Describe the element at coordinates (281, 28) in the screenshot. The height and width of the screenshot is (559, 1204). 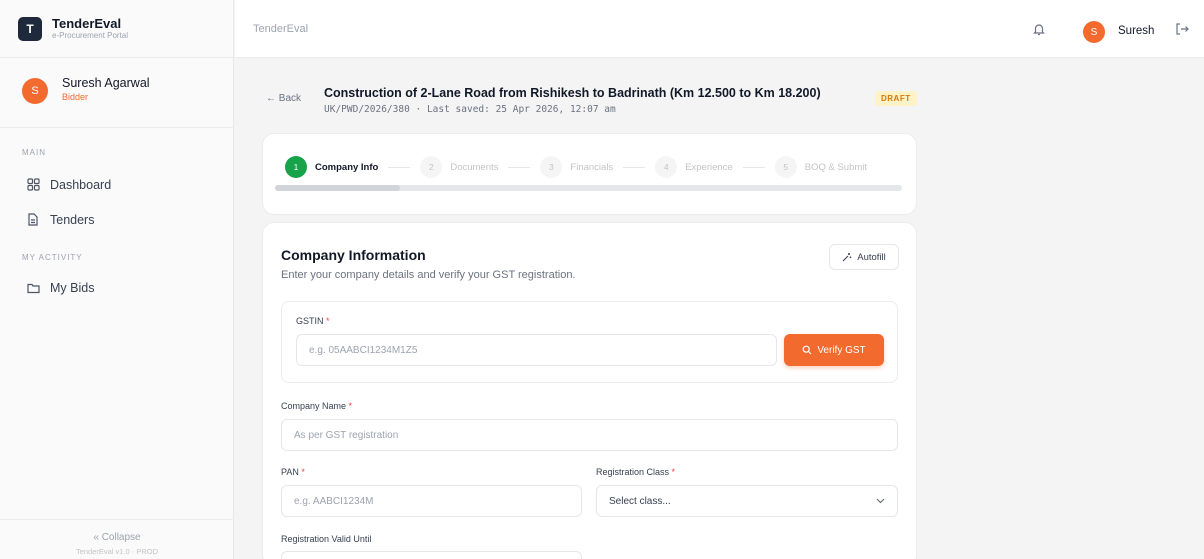
I see `topbar-title: TenderEval` at that location.